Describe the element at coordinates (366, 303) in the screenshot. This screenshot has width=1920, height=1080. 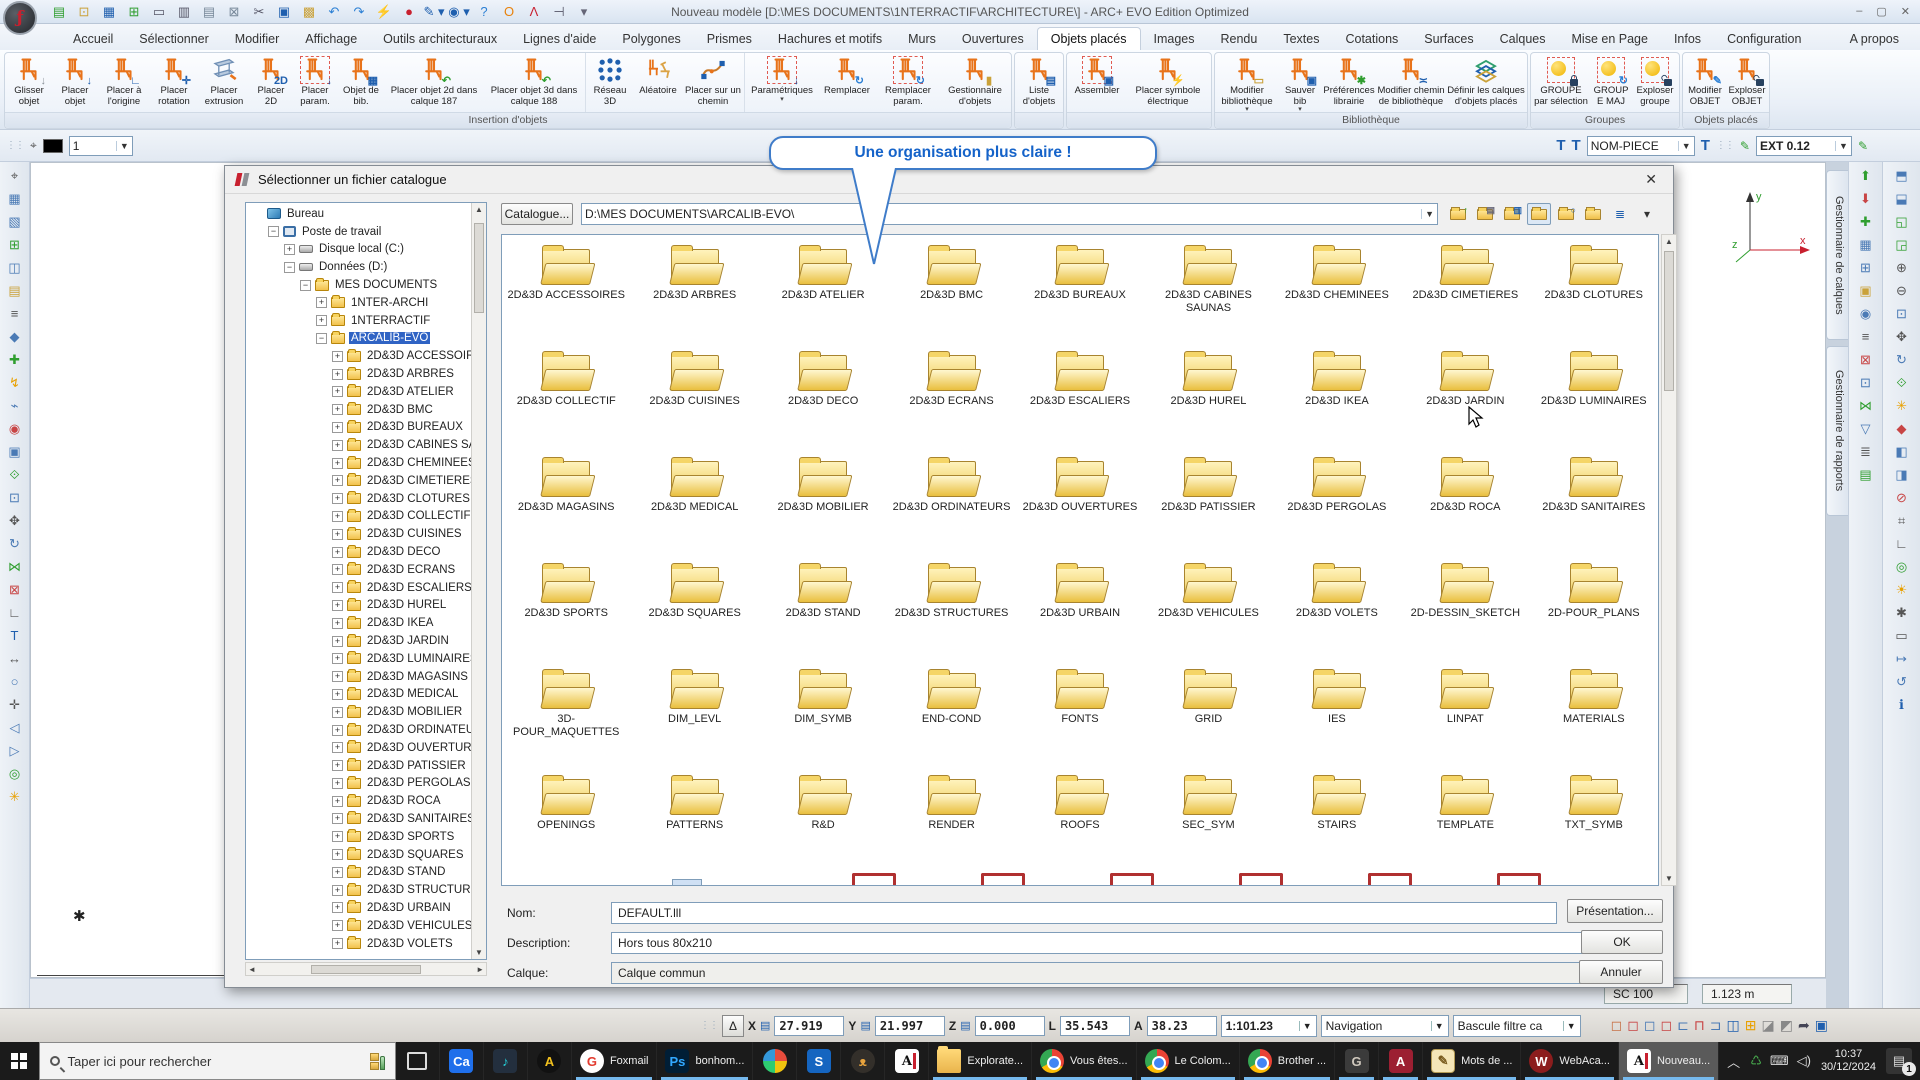
I see `tree-item: +1NTER-ARCHI` at that location.